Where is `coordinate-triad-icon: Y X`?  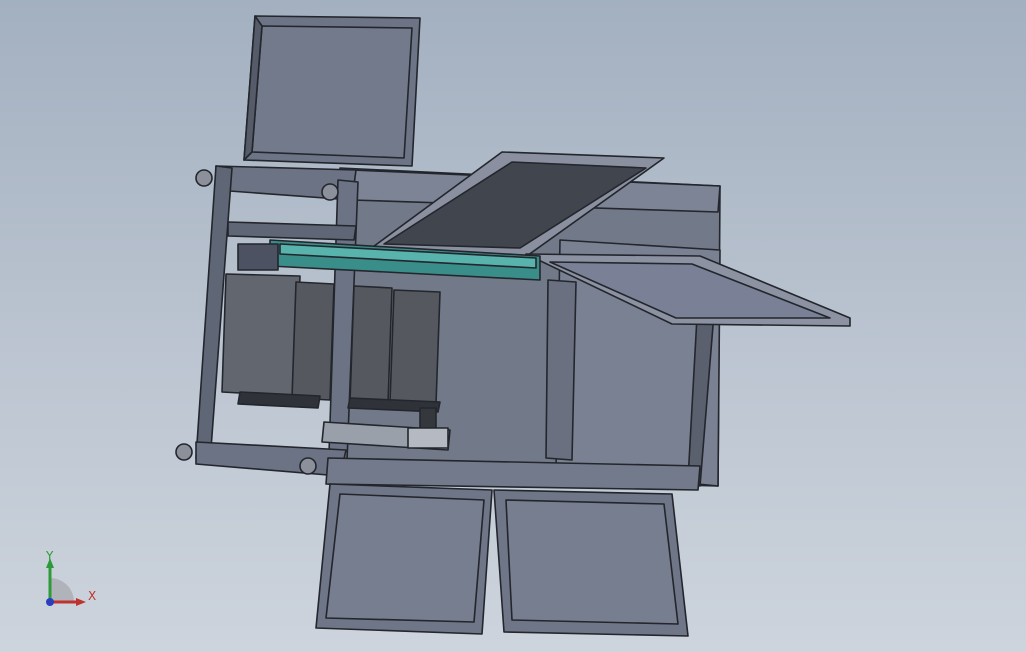 coordinate-triad-icon: Y X is located at coordinates (65, 583).